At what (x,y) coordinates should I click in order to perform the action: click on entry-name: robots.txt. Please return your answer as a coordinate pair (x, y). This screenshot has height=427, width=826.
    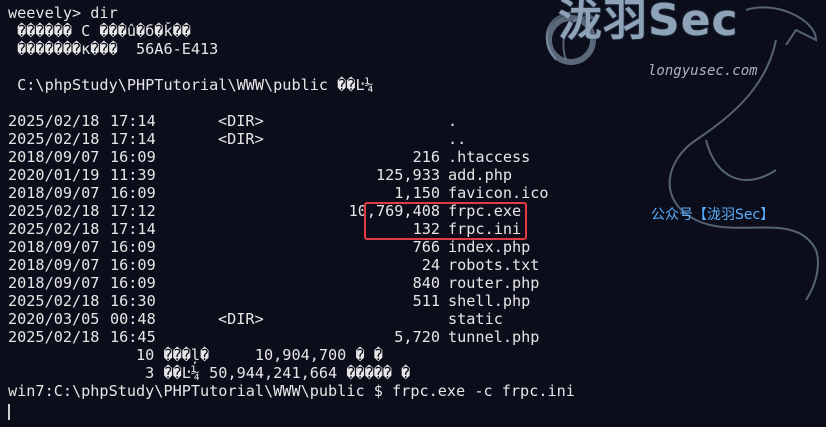
    Looking at the image, I should click on (494, 265).